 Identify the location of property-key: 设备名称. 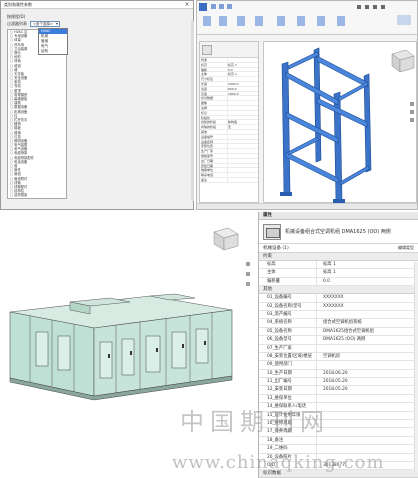
(214, 141).